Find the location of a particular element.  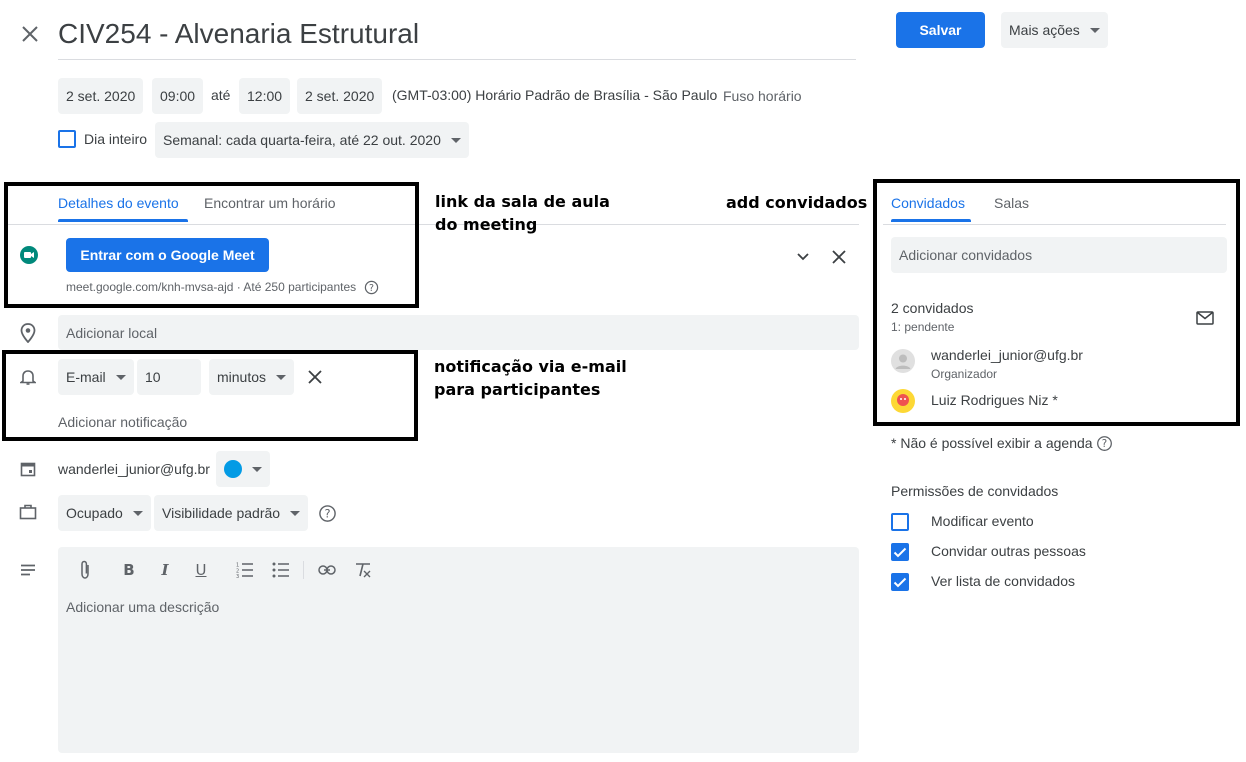

bulleted-list-icon is located at coordinates (281, 570).